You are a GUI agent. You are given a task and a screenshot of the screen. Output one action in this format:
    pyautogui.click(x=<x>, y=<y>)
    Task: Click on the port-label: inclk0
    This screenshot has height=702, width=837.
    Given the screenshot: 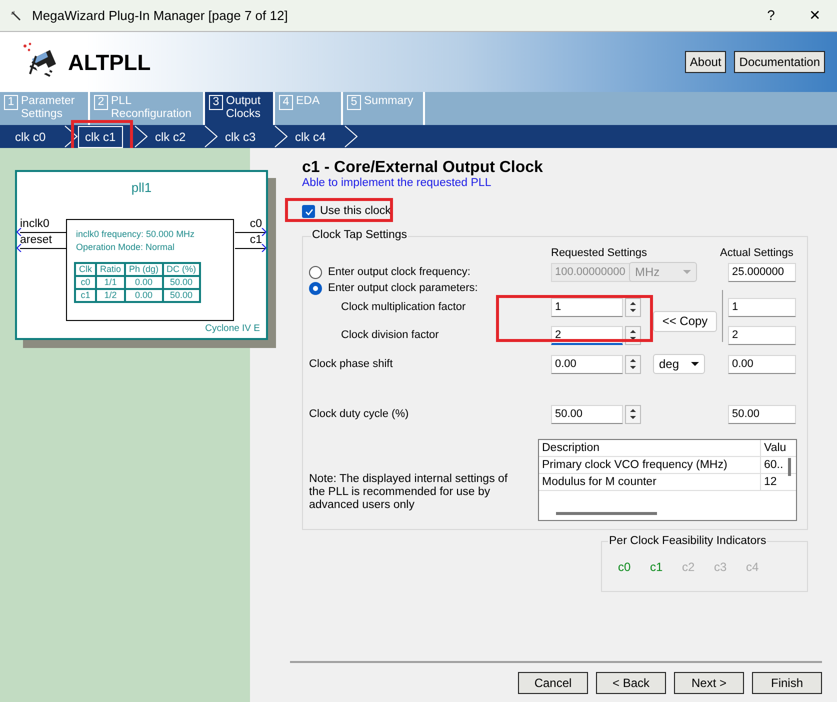 What is the action you would take?
    pyautogui.click(x=35, y=224)
    